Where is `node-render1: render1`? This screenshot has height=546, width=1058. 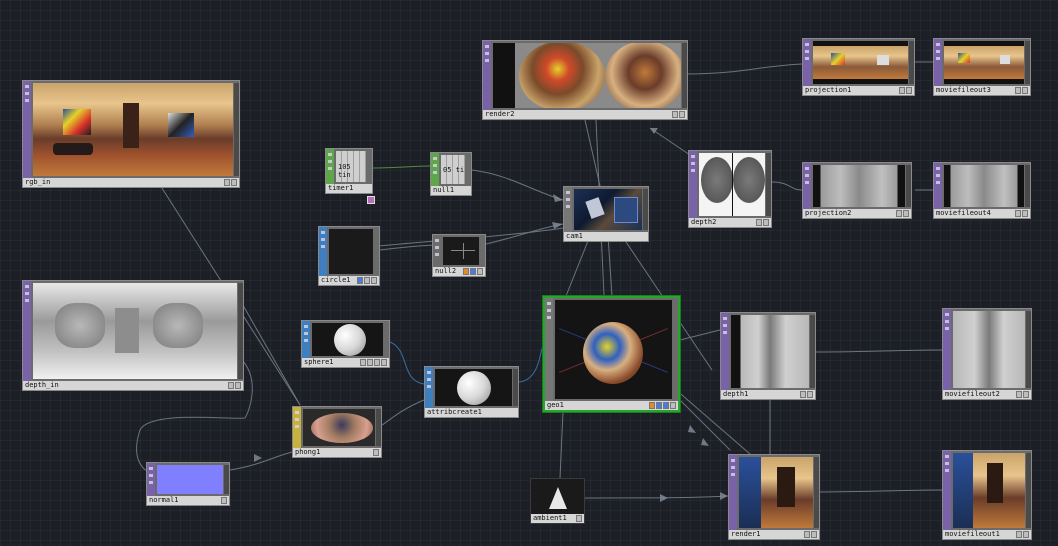 node-render1: render1 is located at coordinates (774, 497).